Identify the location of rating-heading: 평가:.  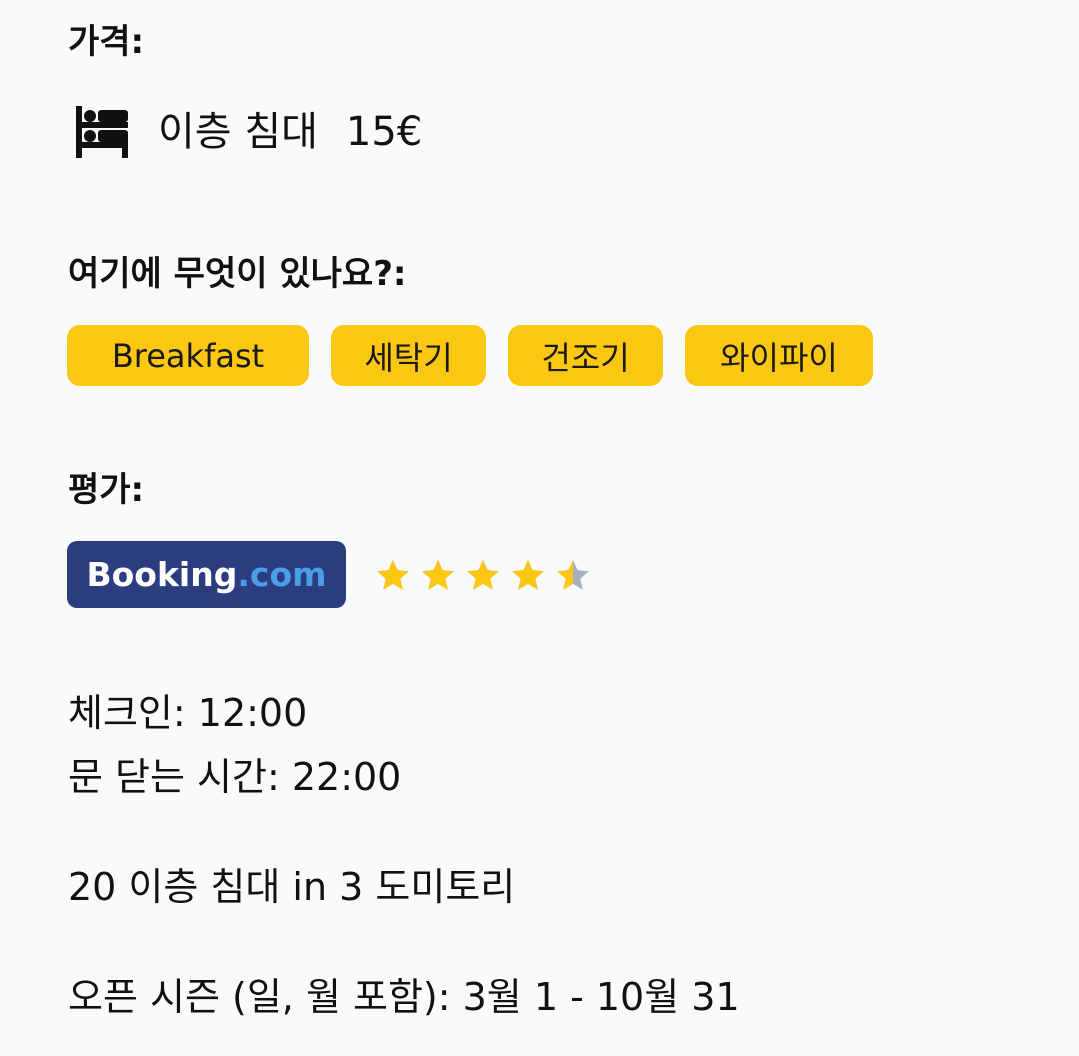
(106, 490).